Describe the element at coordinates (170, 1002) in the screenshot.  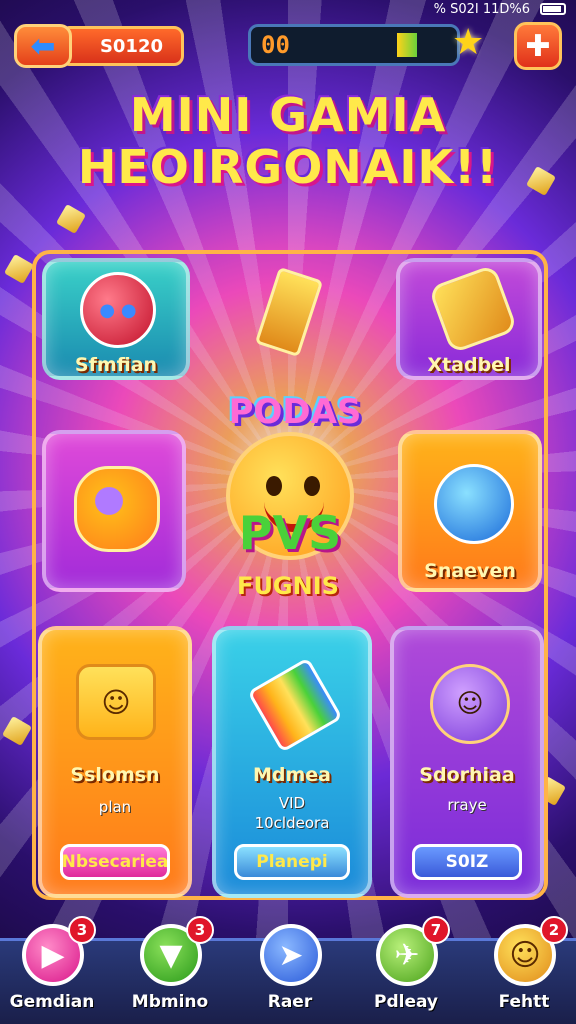
I see `nav-label: Mbmino` at that location.